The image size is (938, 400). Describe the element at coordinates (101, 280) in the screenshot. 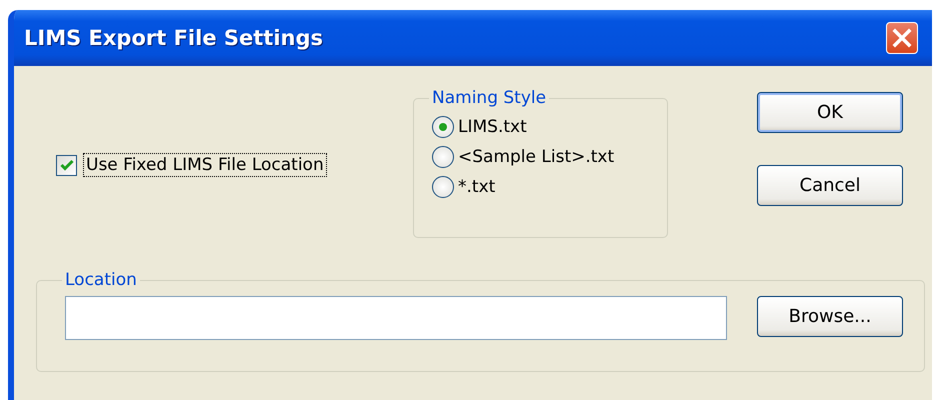

I see `group-title: Location` at that location.